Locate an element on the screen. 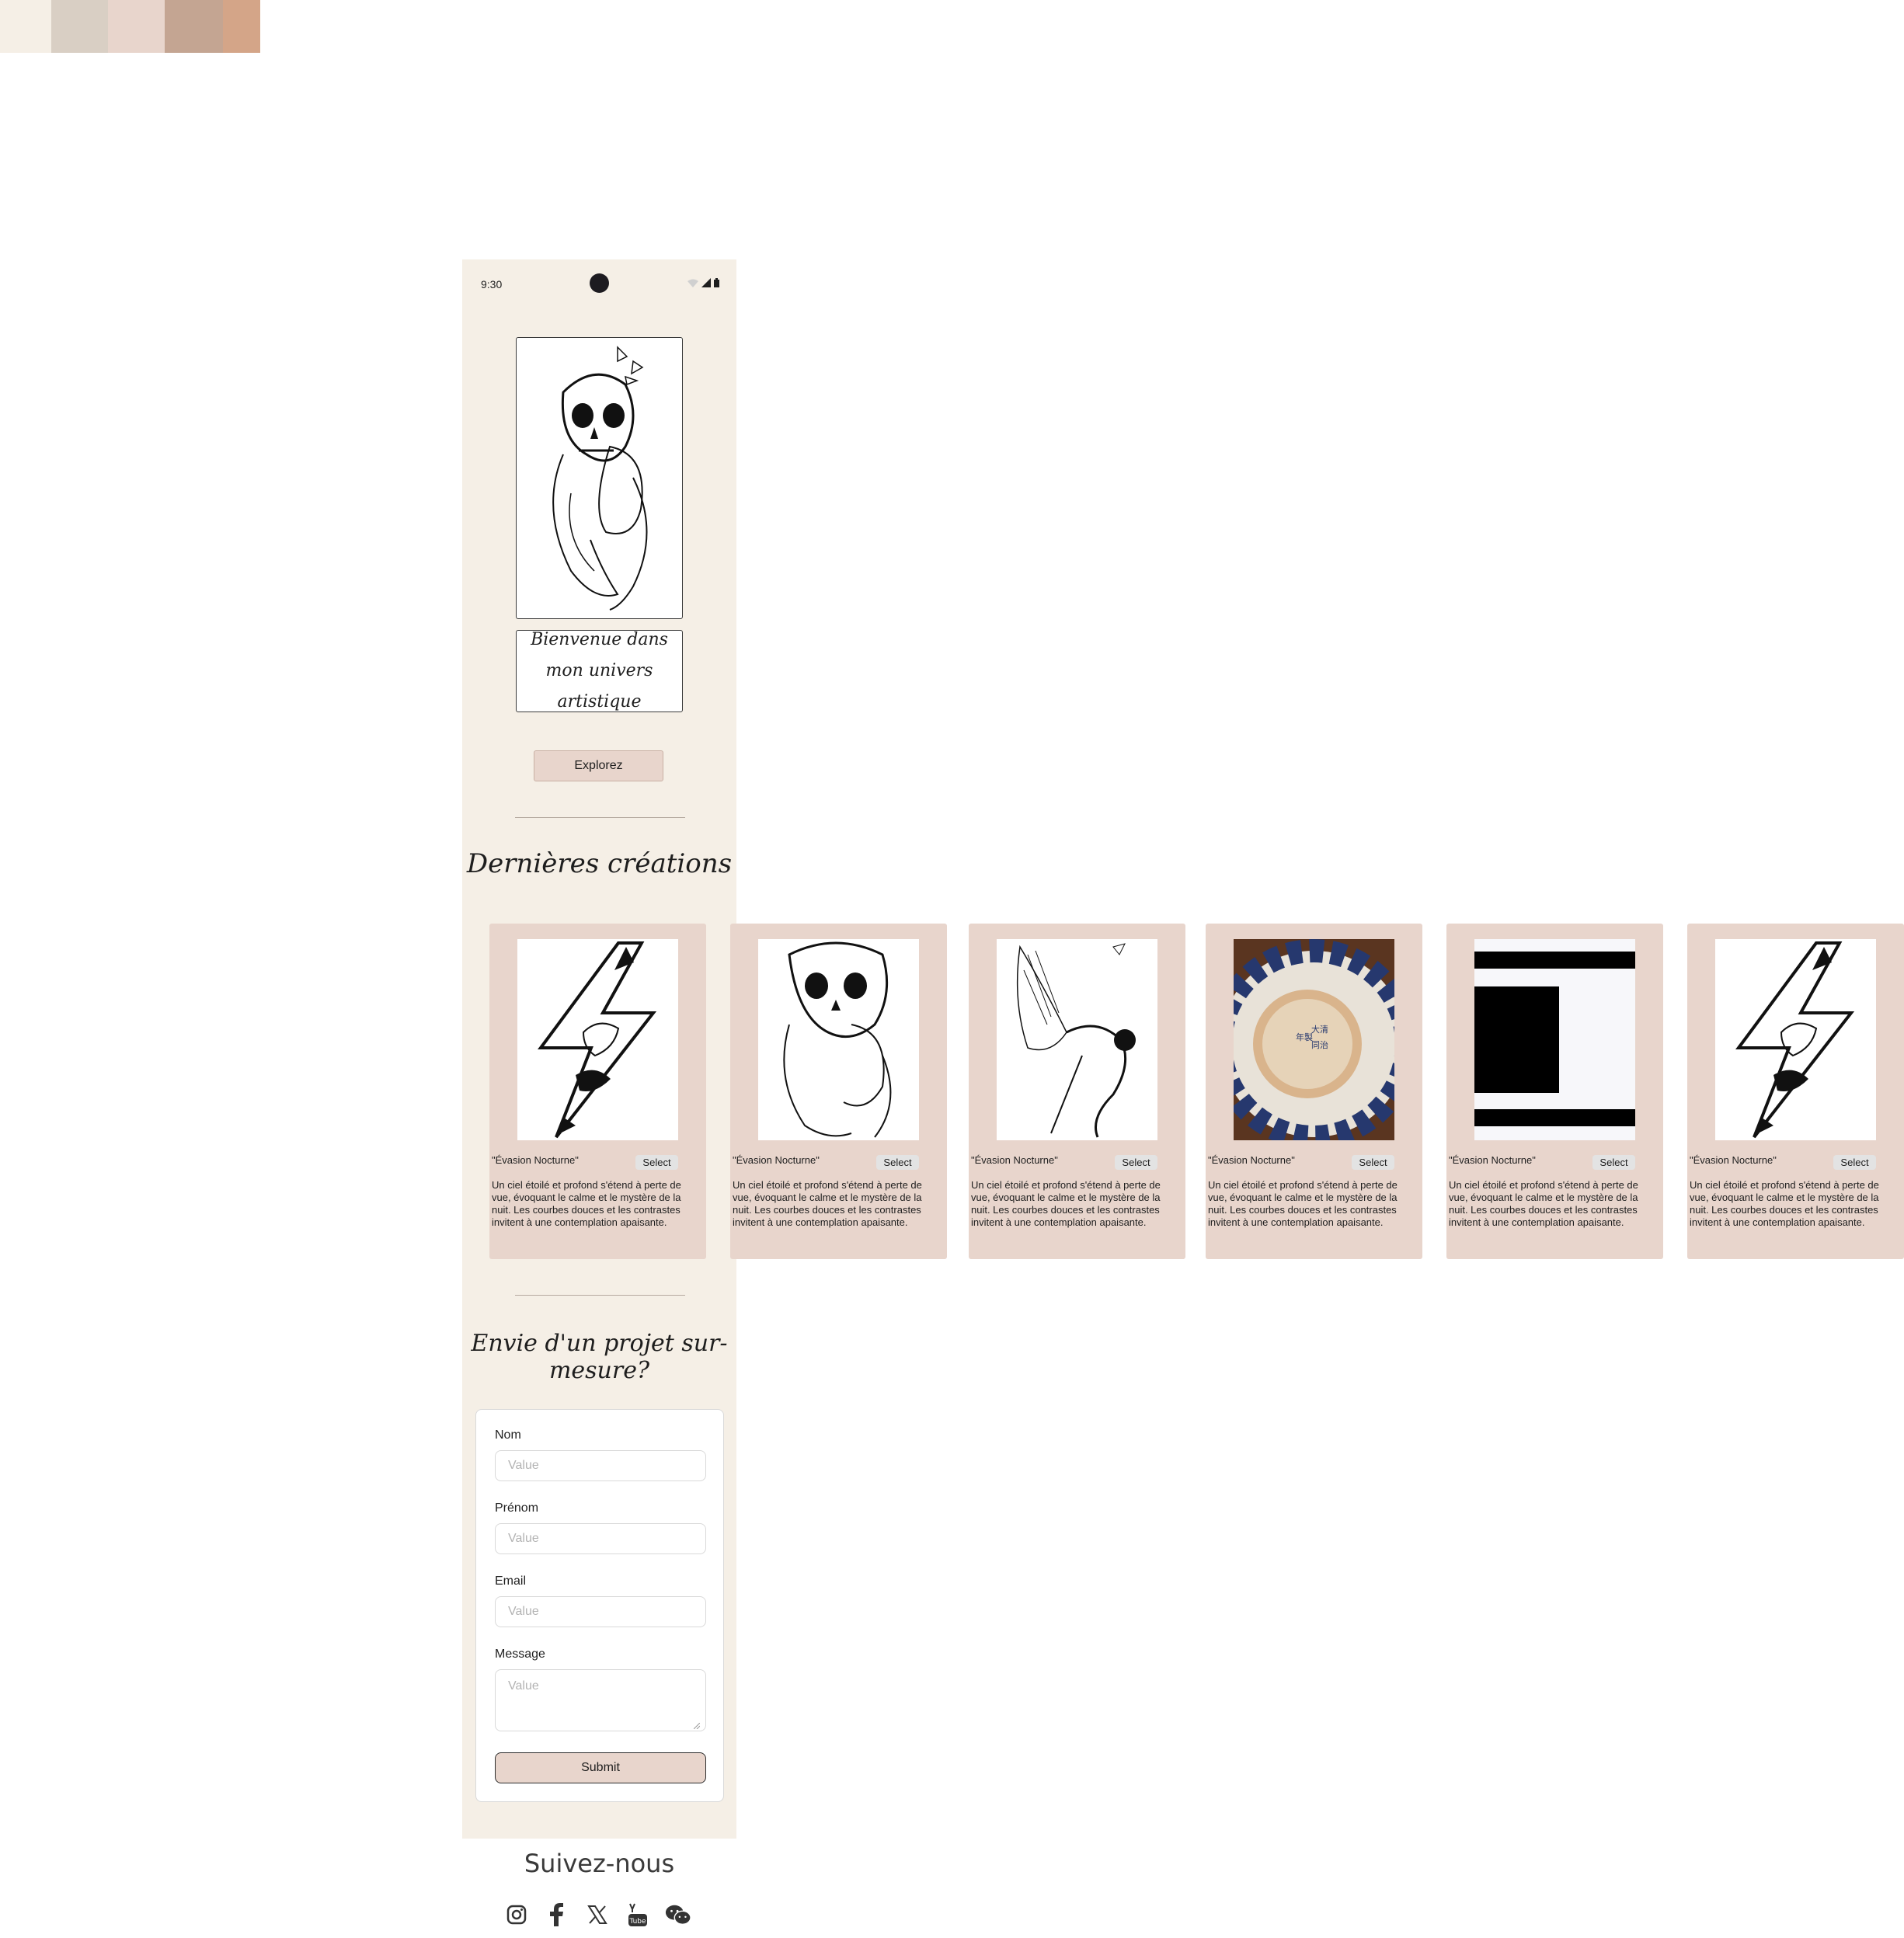 The image size is (1904, 1938). wechat-icon is located at coordinates (678, 1914).